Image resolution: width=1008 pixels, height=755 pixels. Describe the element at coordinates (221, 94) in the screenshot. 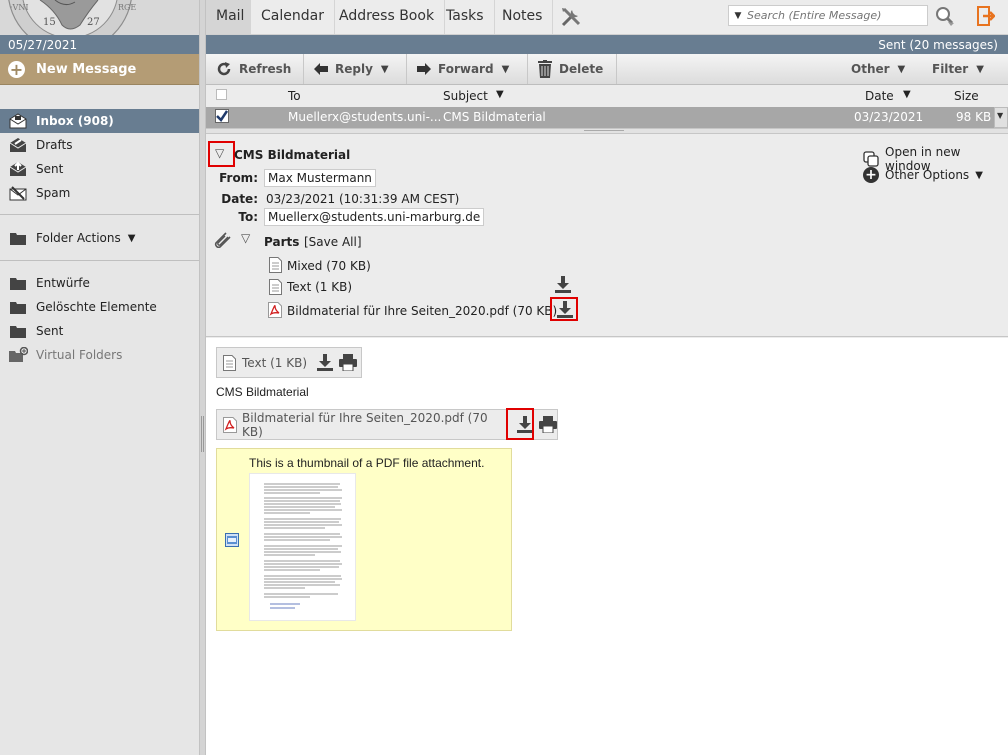

I see `select-all-checkbox` at that location.